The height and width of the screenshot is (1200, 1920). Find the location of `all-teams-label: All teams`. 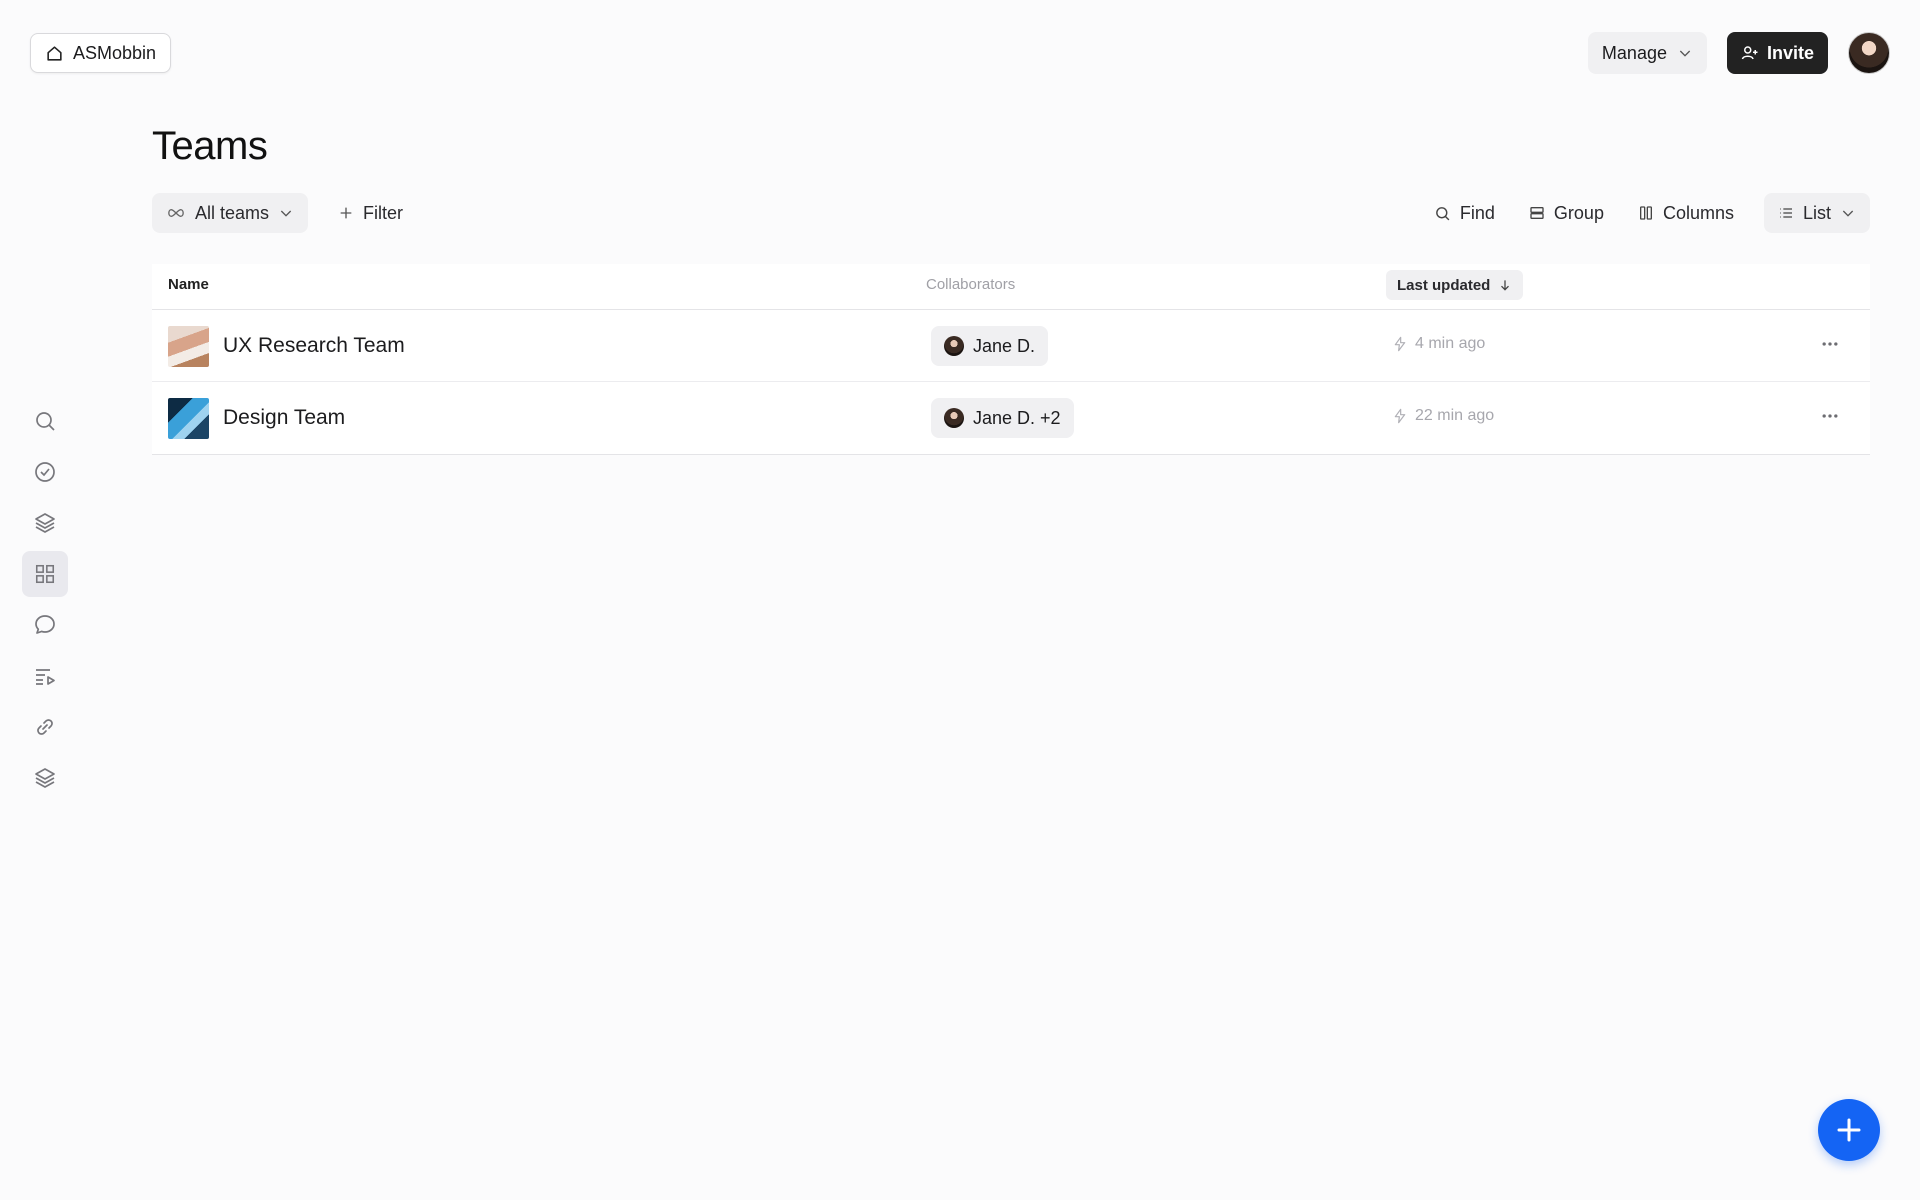

all-teams-label: All teams is located at coordinates (232, 212).